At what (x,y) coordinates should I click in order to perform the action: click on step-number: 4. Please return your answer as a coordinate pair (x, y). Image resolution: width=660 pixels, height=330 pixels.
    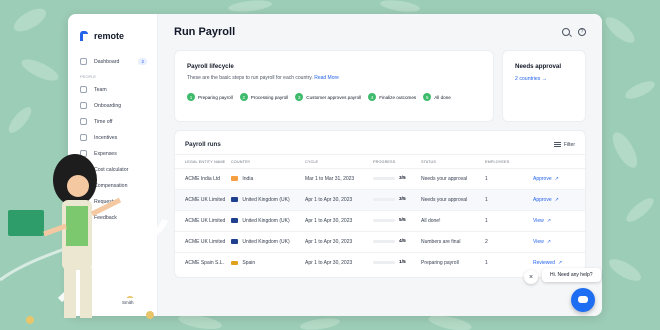
    Looking at the image, I should click on (372, 97).